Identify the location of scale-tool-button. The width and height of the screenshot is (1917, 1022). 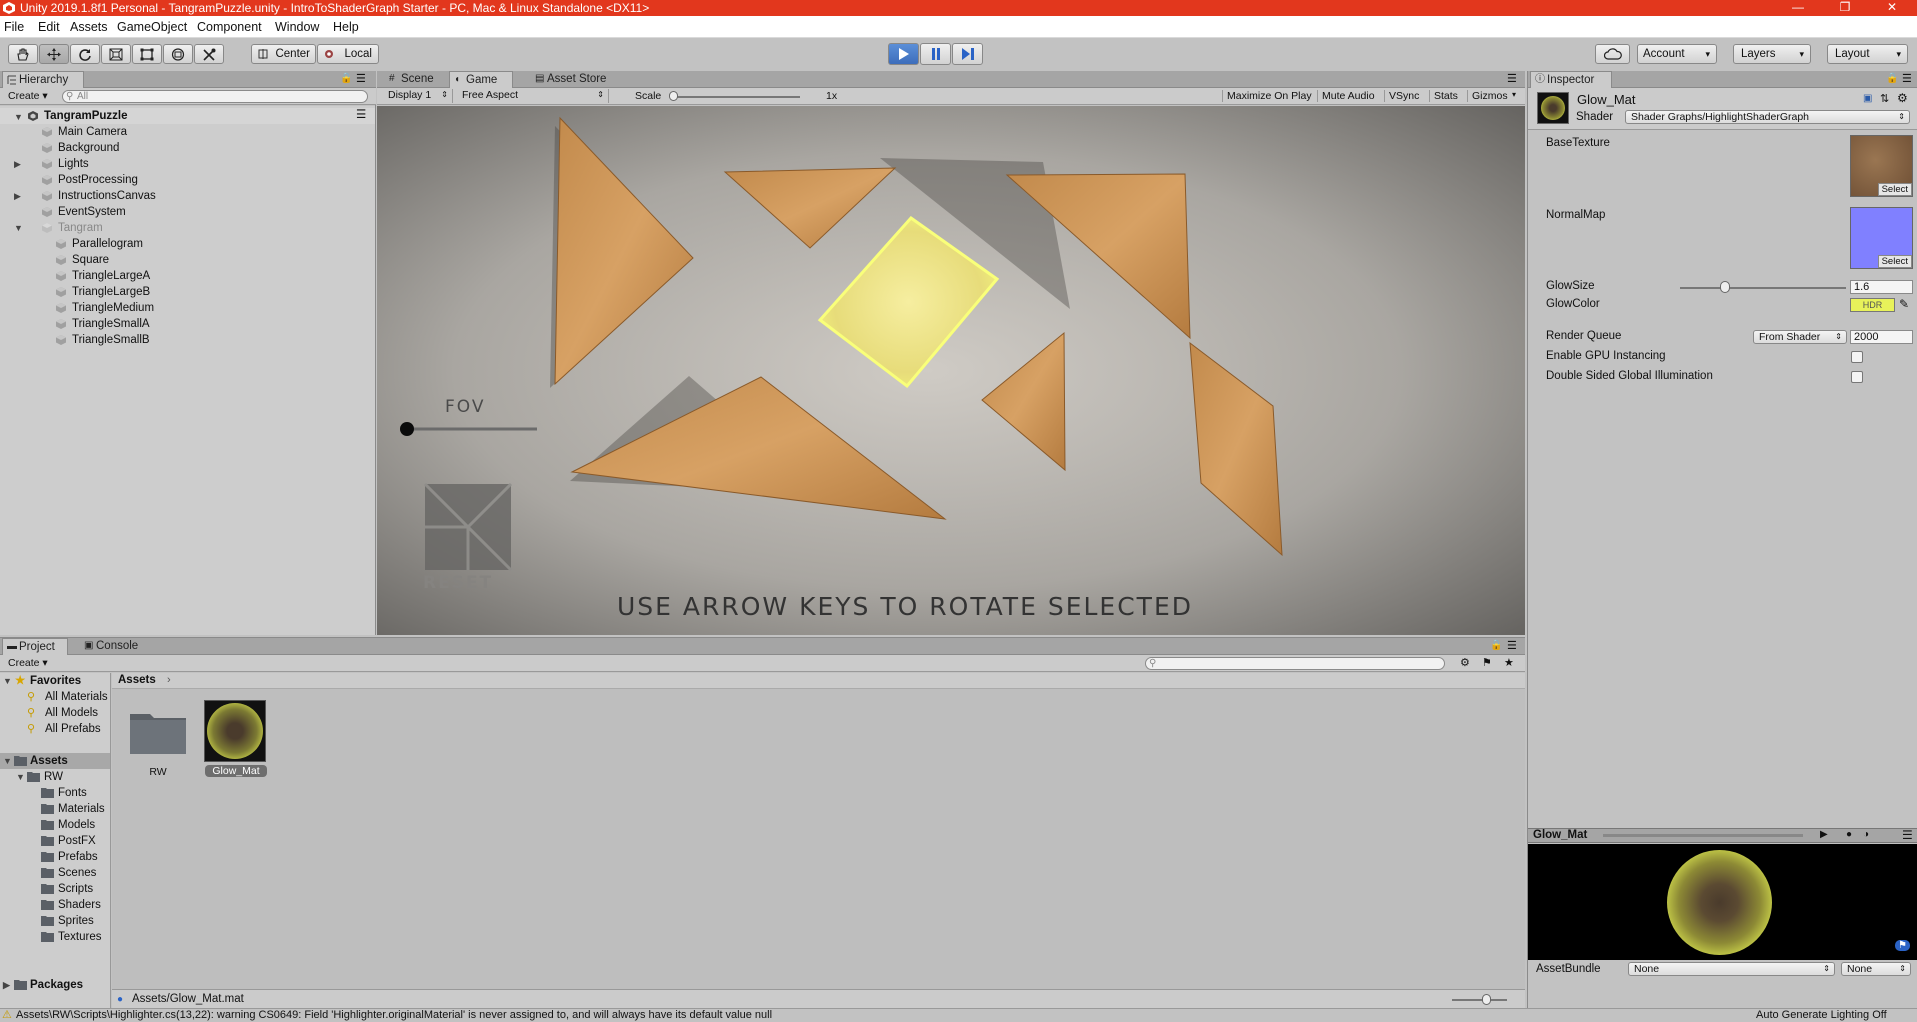
(116, 54).